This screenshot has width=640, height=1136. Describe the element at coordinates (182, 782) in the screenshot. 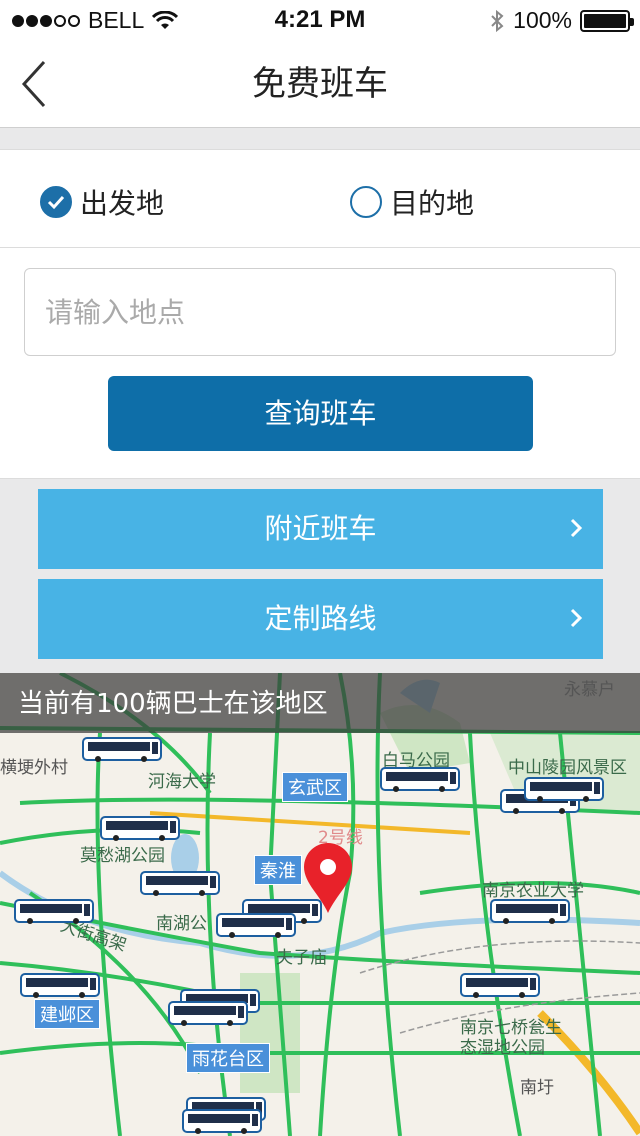

I see `map-label: 河海大学` at that location.